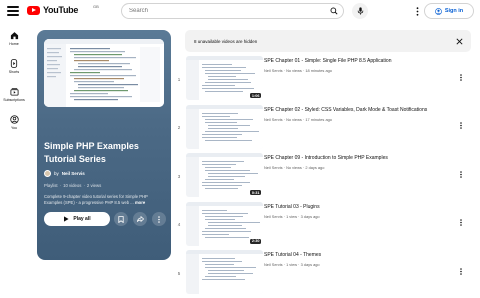  What do you see at coordinates (14, 35) in the screenshot?
I see `home-icon` at bounding box center [14, 35].